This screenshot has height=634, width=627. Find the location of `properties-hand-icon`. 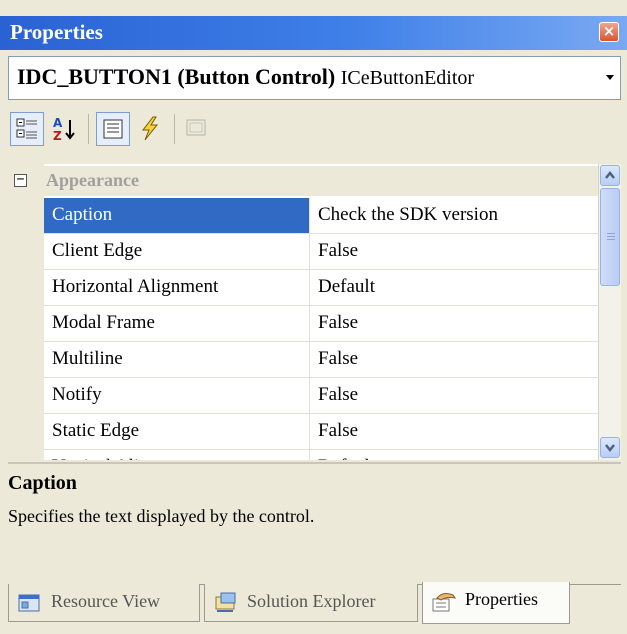

properties-hand-icon is located at coordinates (444, 602).